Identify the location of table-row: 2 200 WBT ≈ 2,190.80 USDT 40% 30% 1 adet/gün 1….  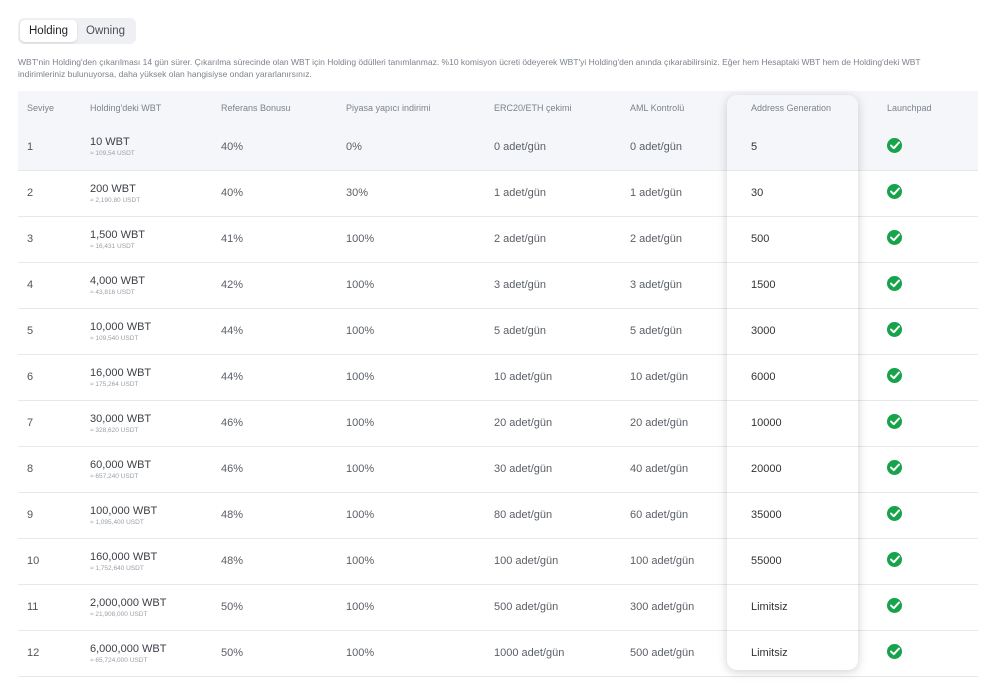
(498, 193).